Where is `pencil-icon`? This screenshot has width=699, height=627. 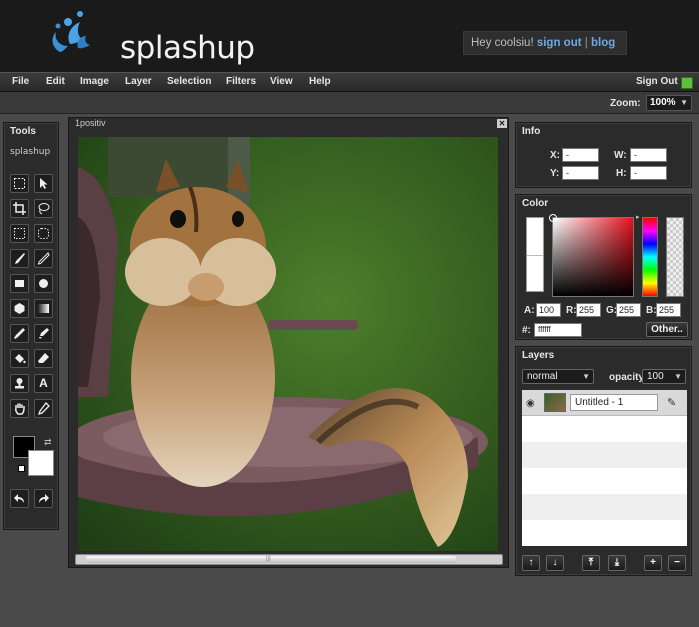 pencil-icon is located at coordinates (43, 258).